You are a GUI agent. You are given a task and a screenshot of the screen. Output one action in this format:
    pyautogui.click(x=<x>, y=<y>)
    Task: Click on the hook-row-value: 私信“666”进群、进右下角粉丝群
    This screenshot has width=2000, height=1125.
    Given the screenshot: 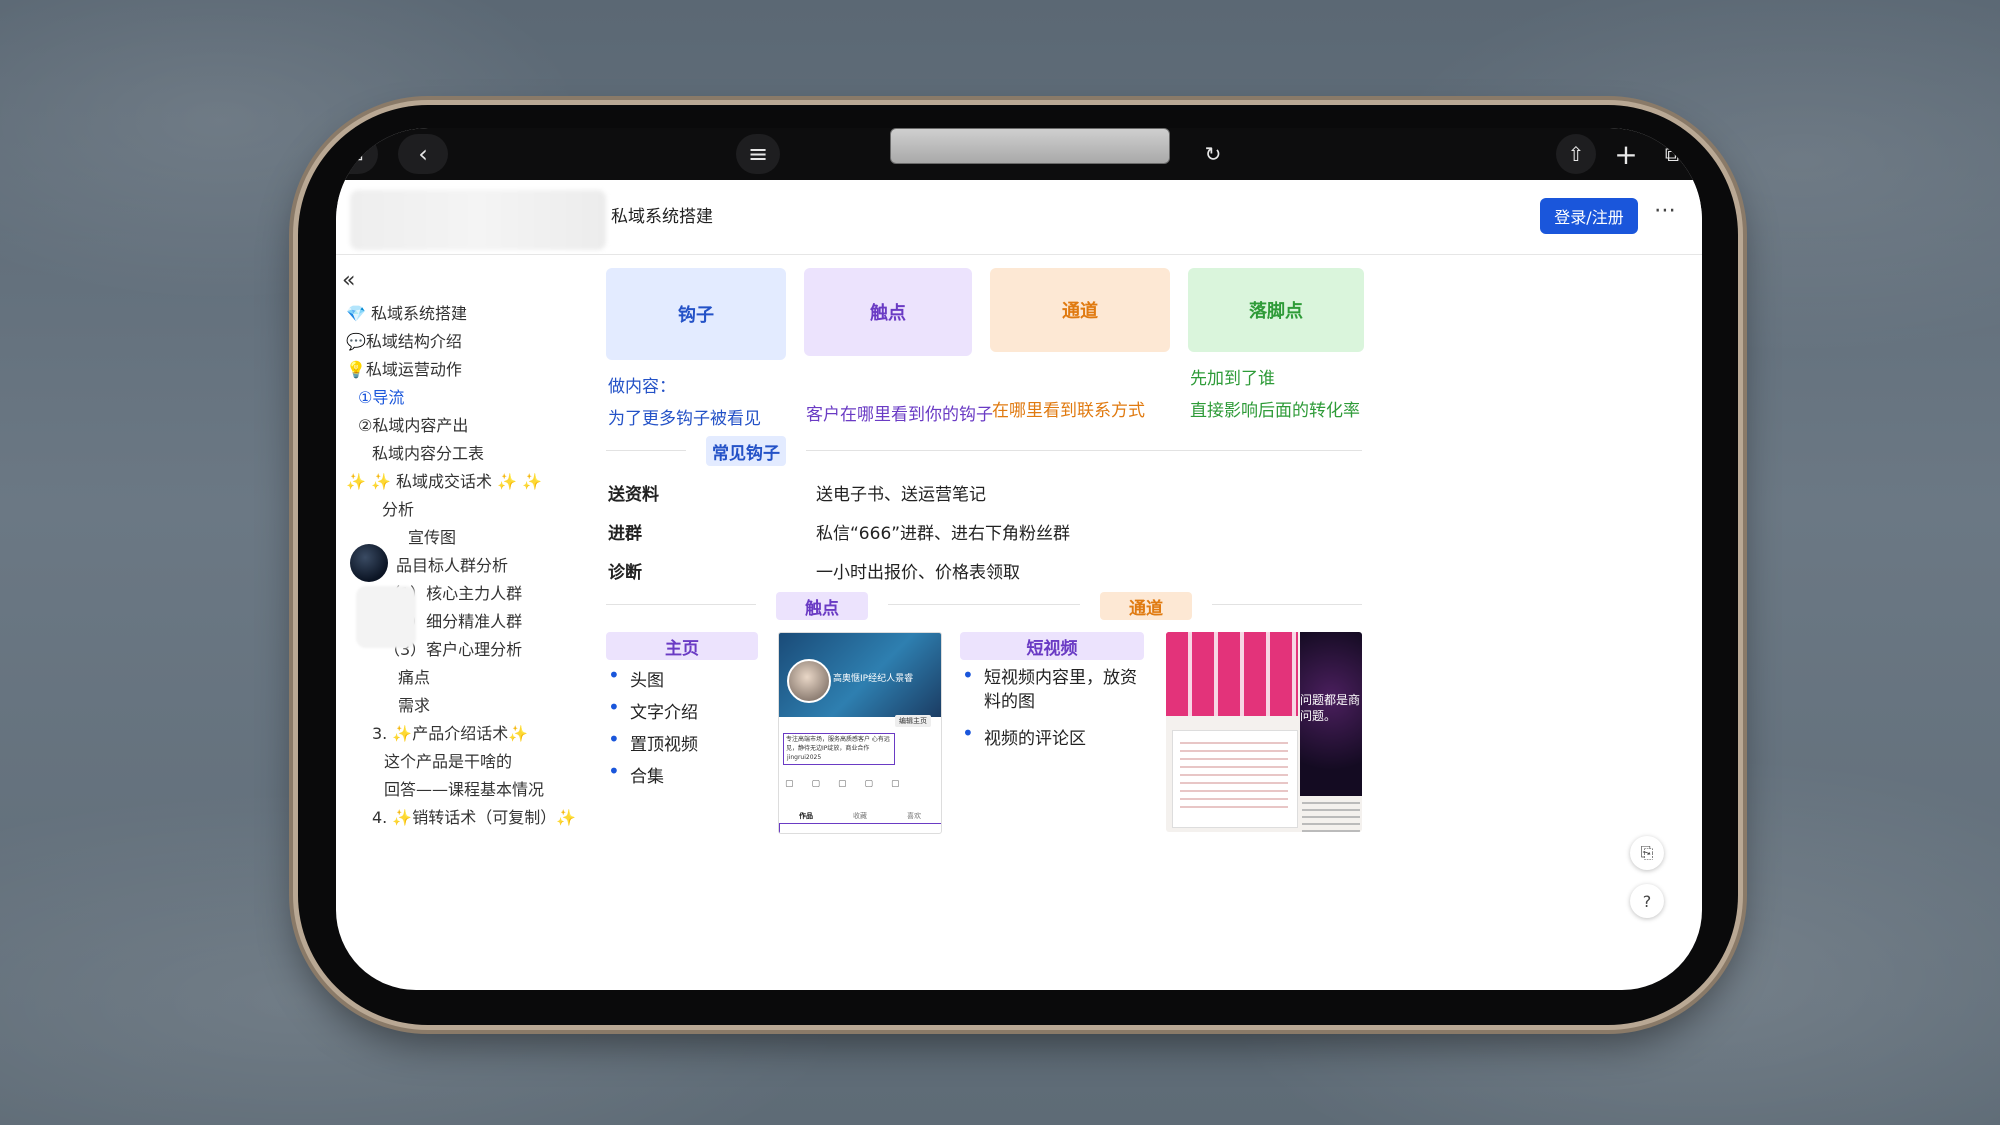 What is the action you would take?
    pyautogui.click(x=943, y=534)
    